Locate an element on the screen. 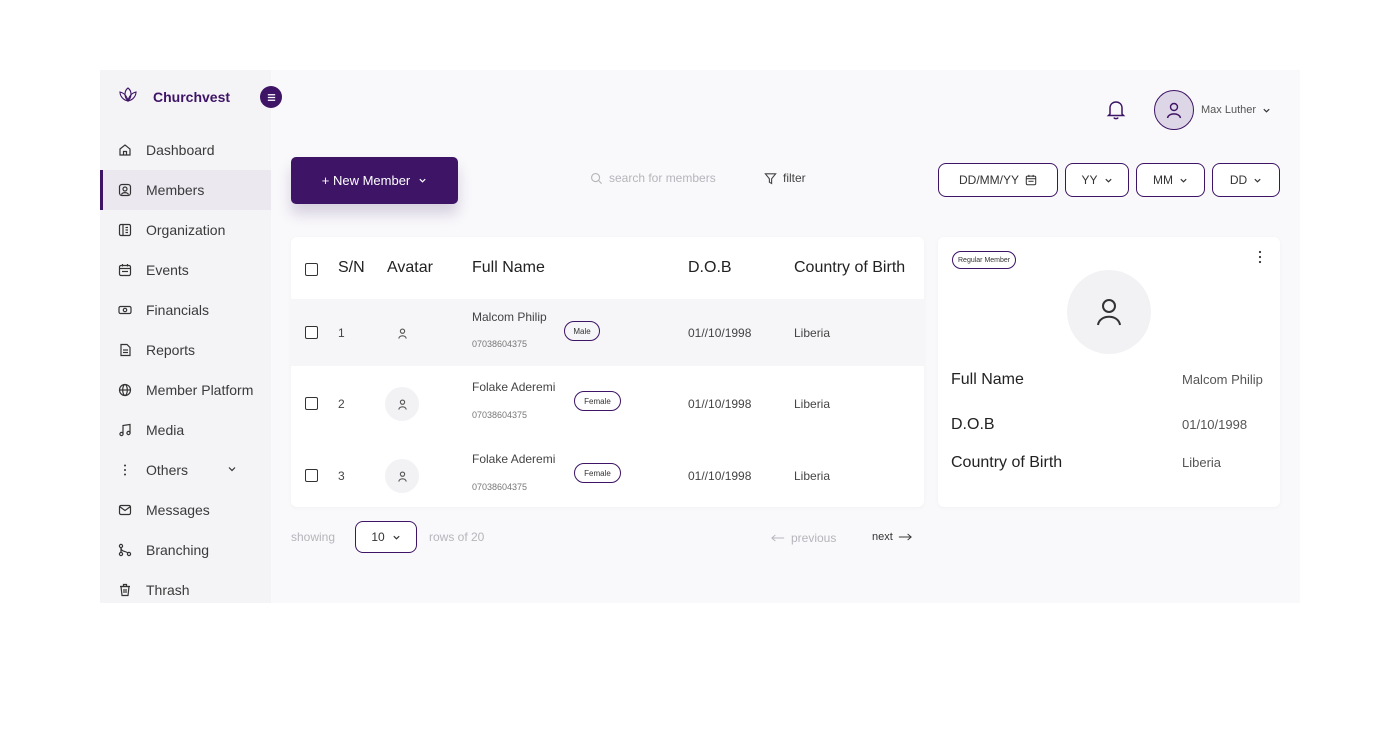 This screenshot has height=734, width=1400. next-page-link: next is located at coordinates (892, 537).